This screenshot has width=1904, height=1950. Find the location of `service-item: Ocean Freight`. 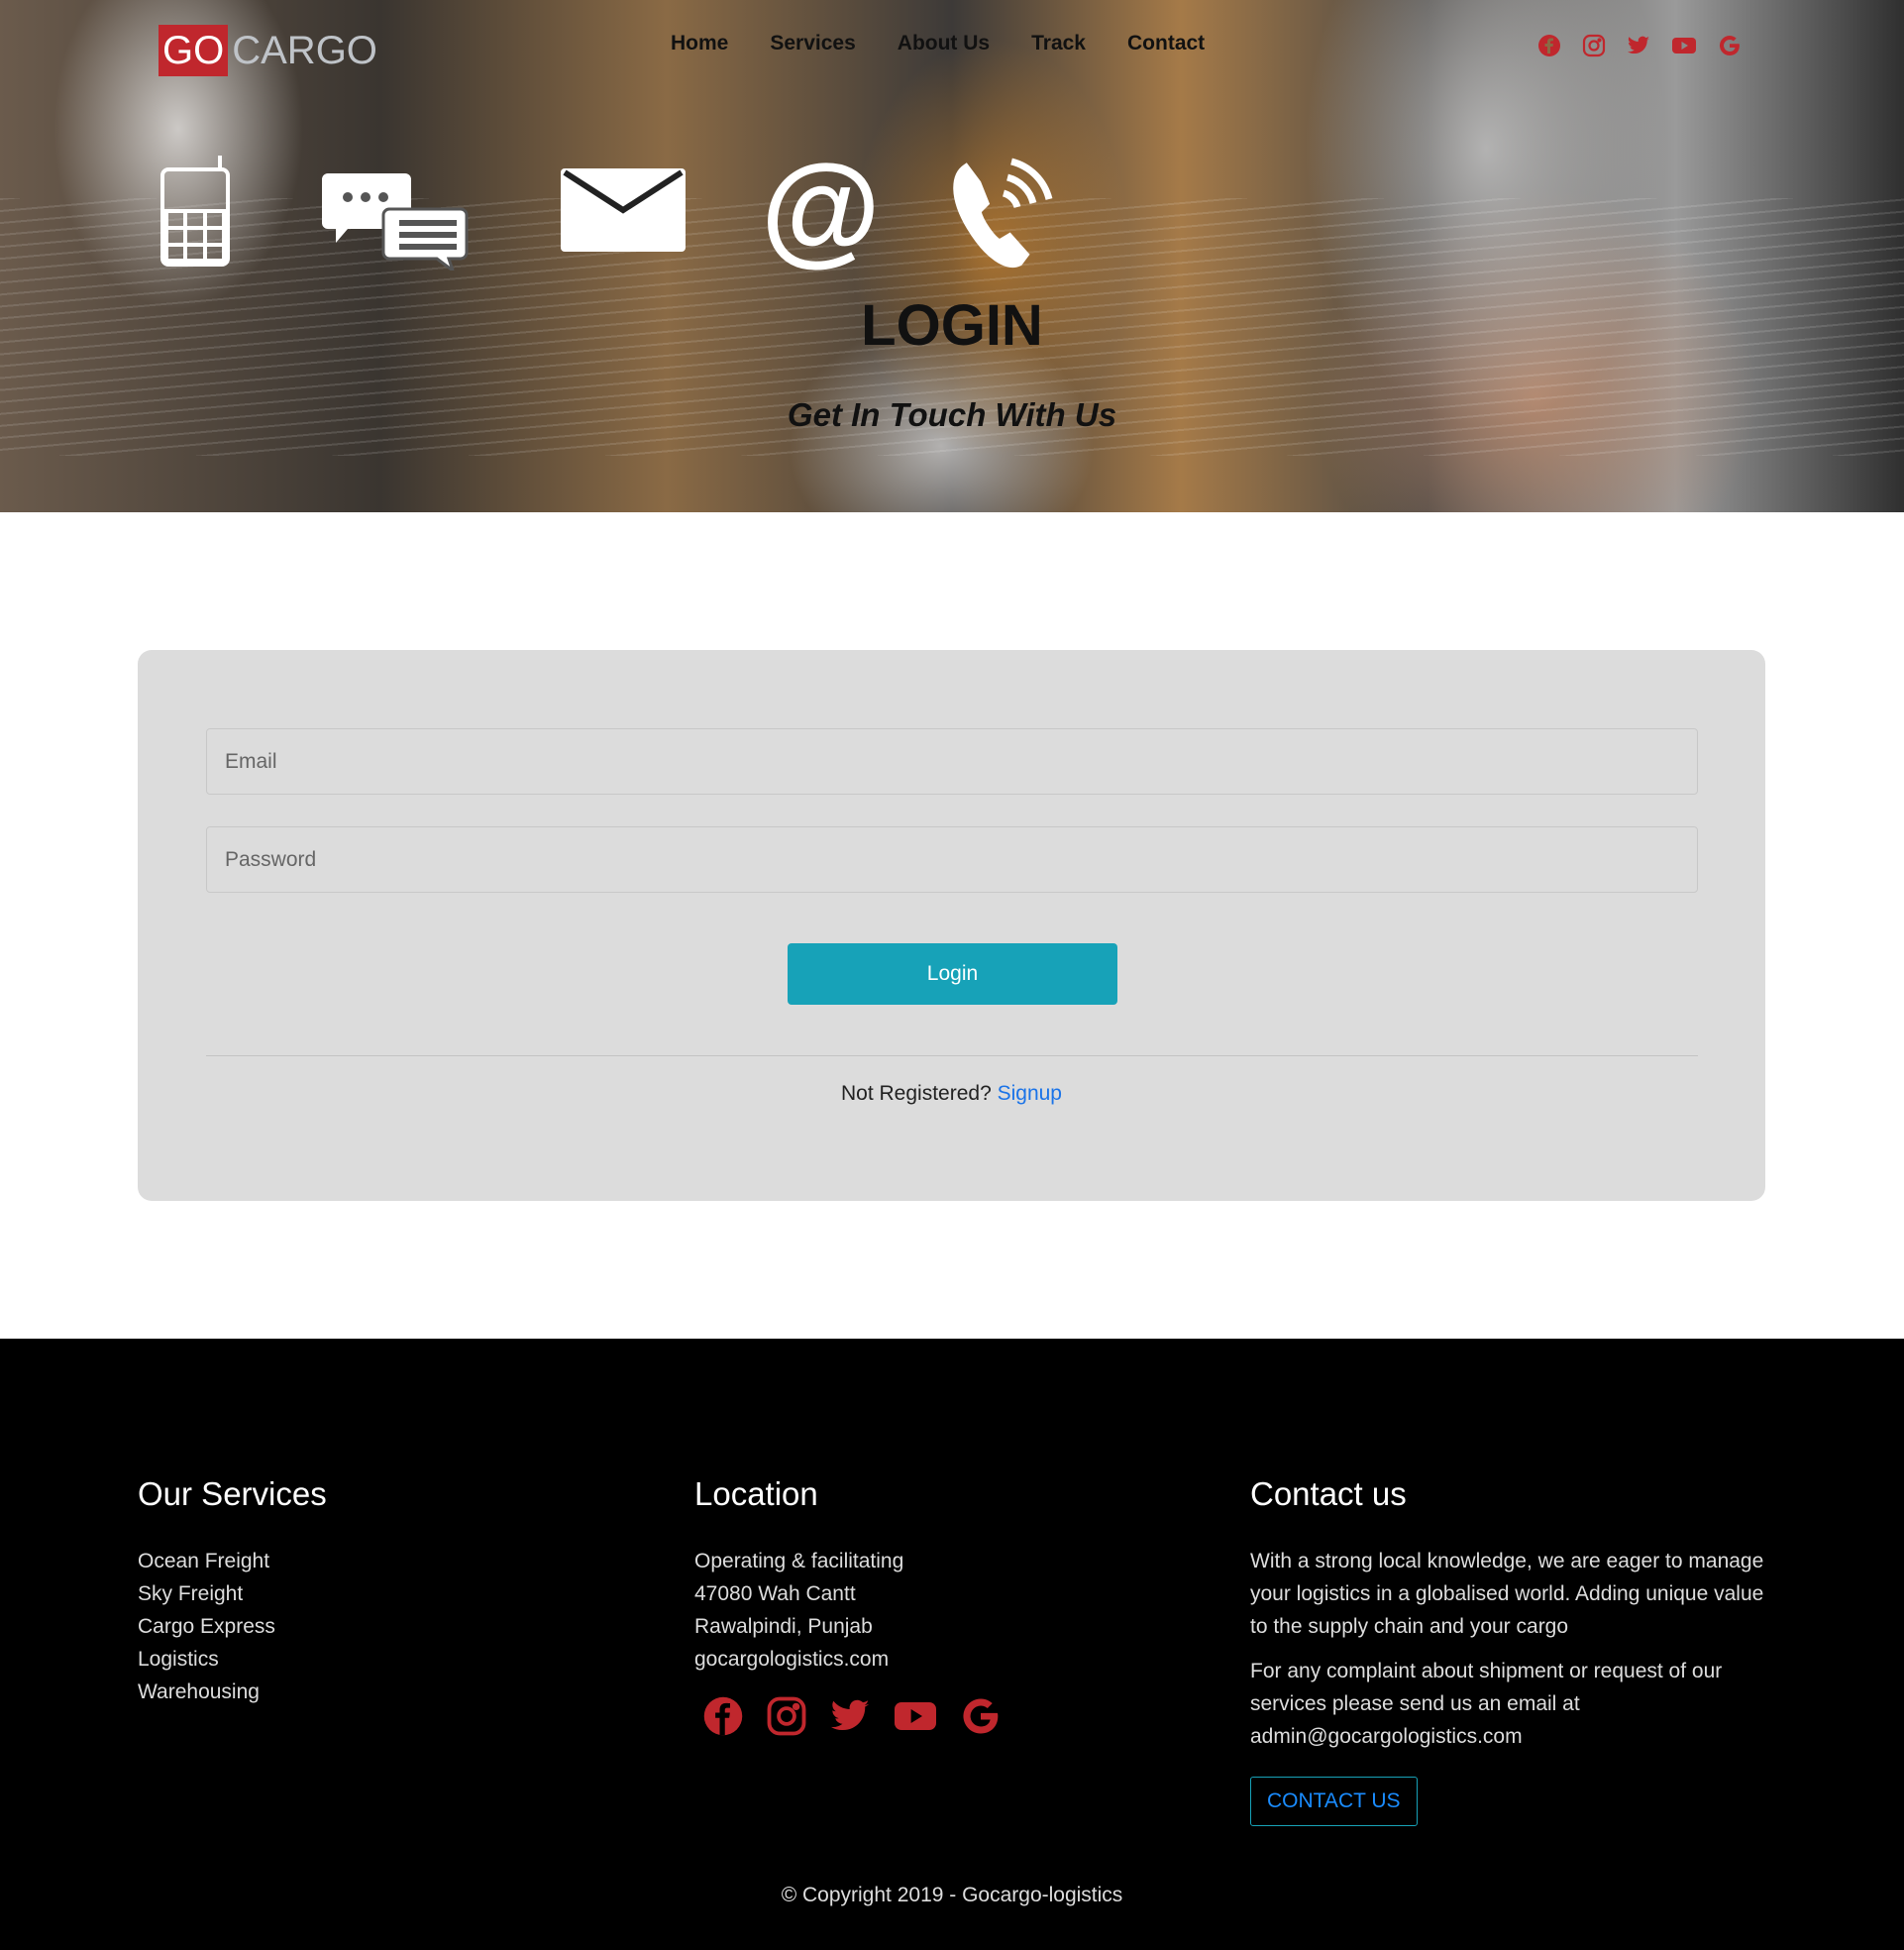

service-item: Ocean Freight is located at coordinates (232, 1561).